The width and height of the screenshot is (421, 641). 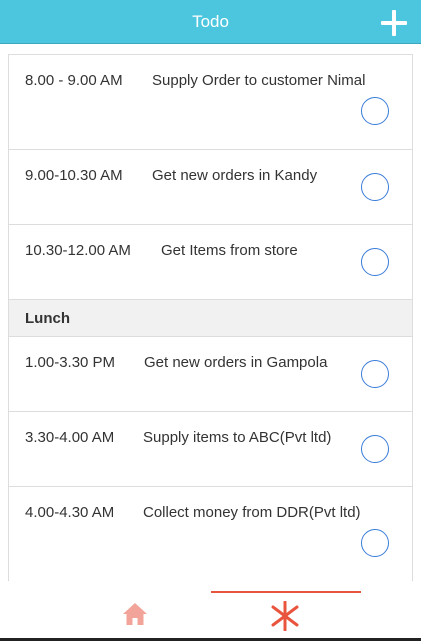 I want to click on list-item: 10.30-12.00 AM Get Items from store, so click(x=210, y=262).